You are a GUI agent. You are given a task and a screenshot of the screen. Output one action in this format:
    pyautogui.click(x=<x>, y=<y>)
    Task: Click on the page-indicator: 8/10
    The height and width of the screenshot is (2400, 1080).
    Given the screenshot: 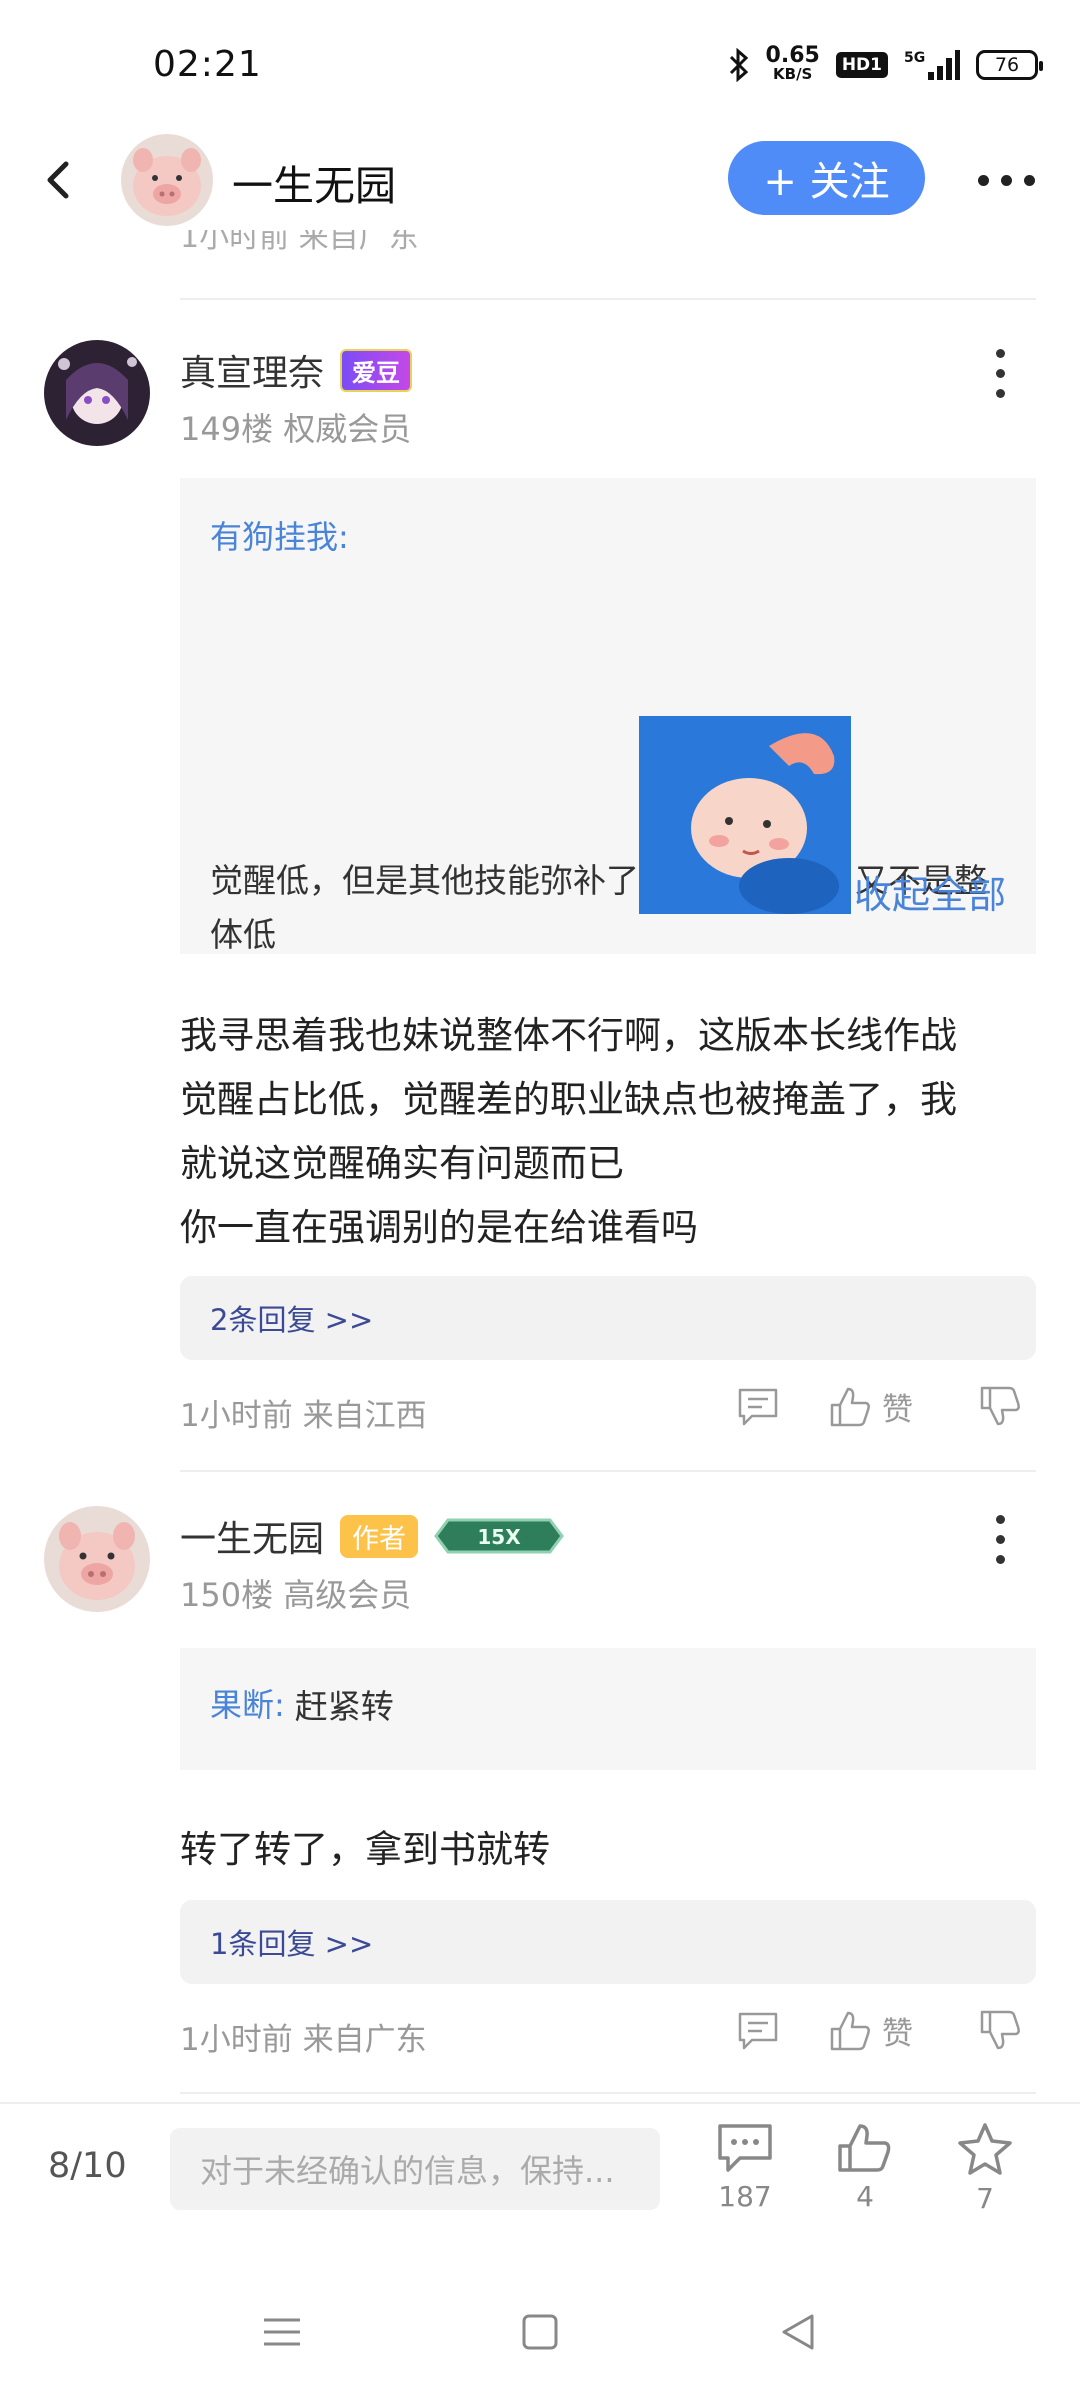 What is the action you would take?
    pyautogui.click(x=87, y=2166)
    